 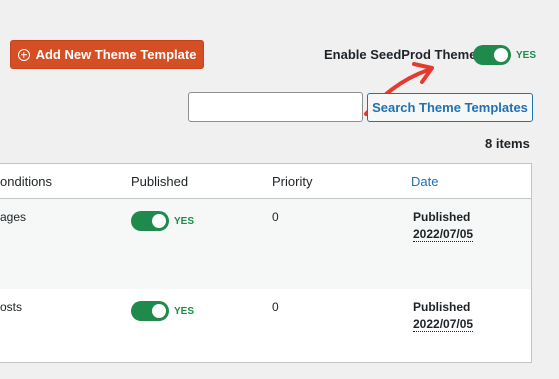 What do you see at coordinates (492, 55) in the screenshot?
I see `enable-theme-toggle` at bounding box center [492, 55].